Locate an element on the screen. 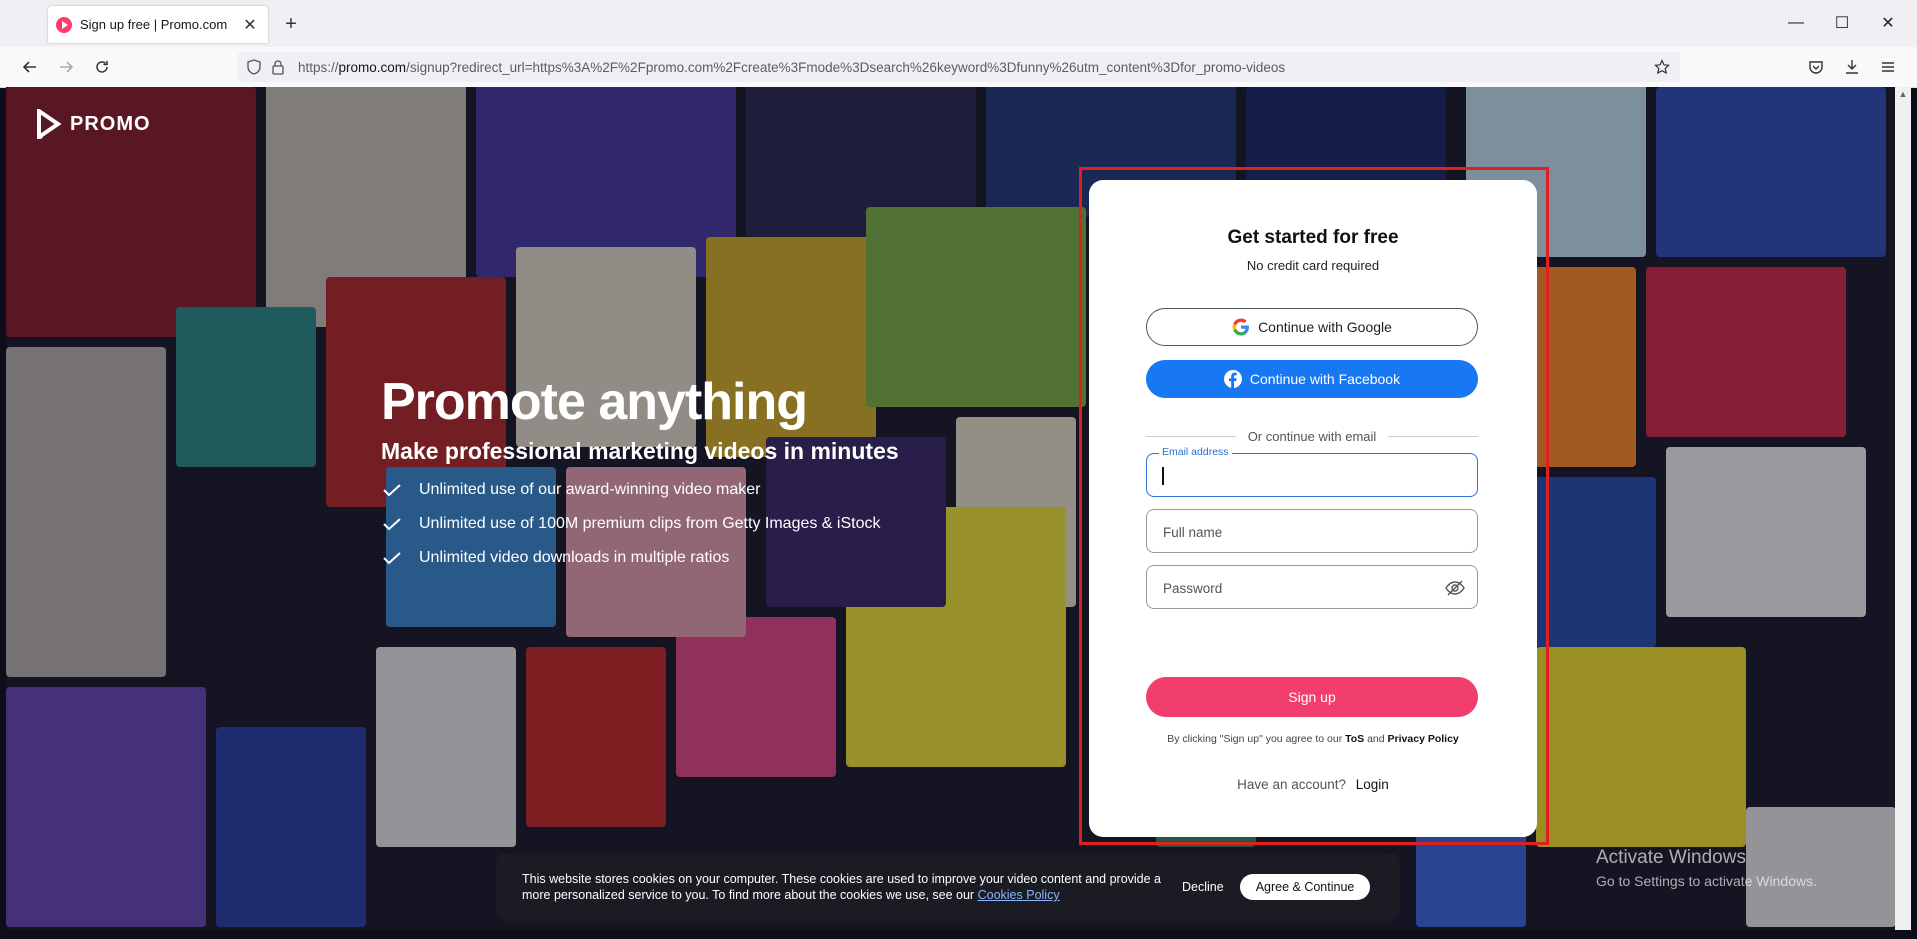 This screenshot has height=939, width=1917. browser-tab-bar: Sign up free | Promo.com ✕ + — ☐ ✕ is located at coordinates (958, 23).